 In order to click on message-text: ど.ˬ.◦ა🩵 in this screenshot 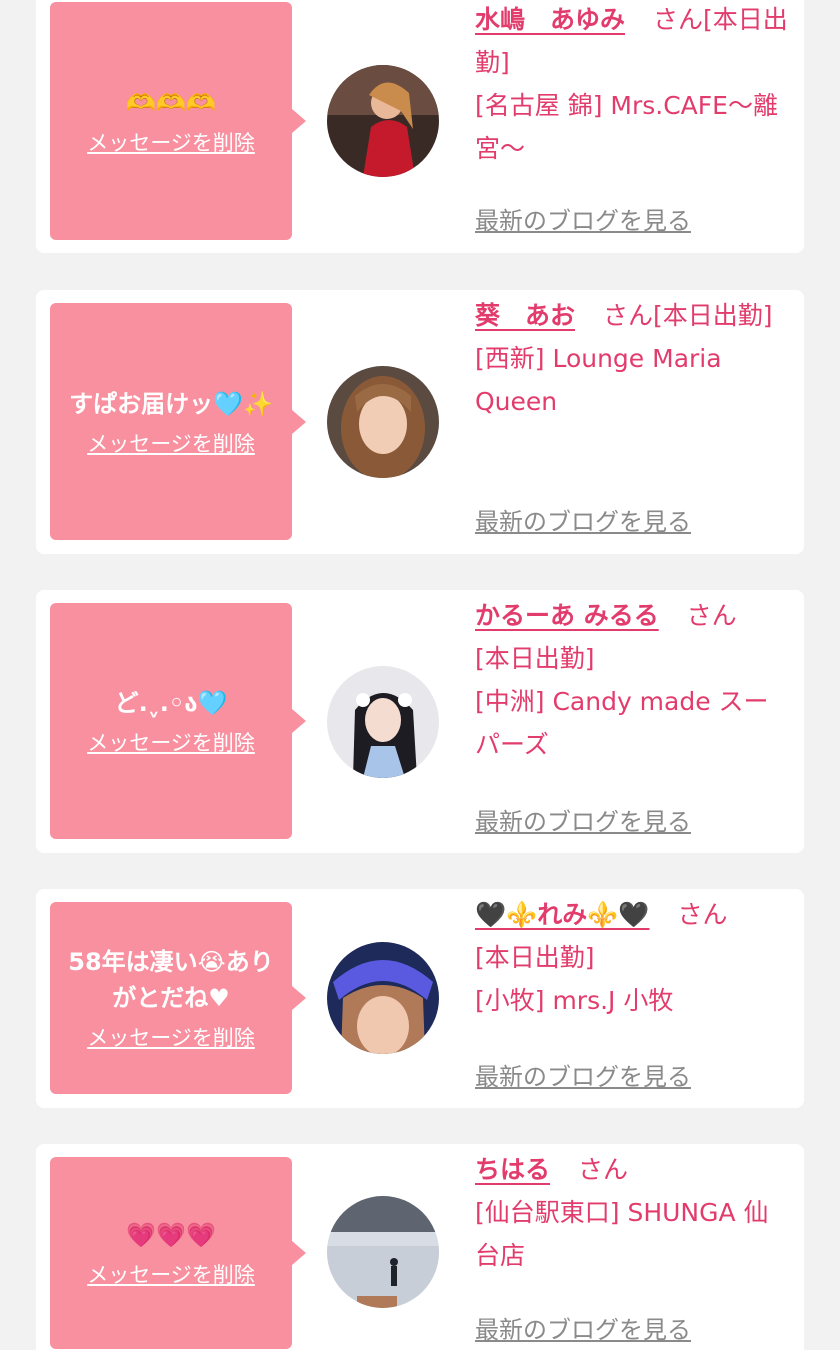, I will do `click(171, 703)`.